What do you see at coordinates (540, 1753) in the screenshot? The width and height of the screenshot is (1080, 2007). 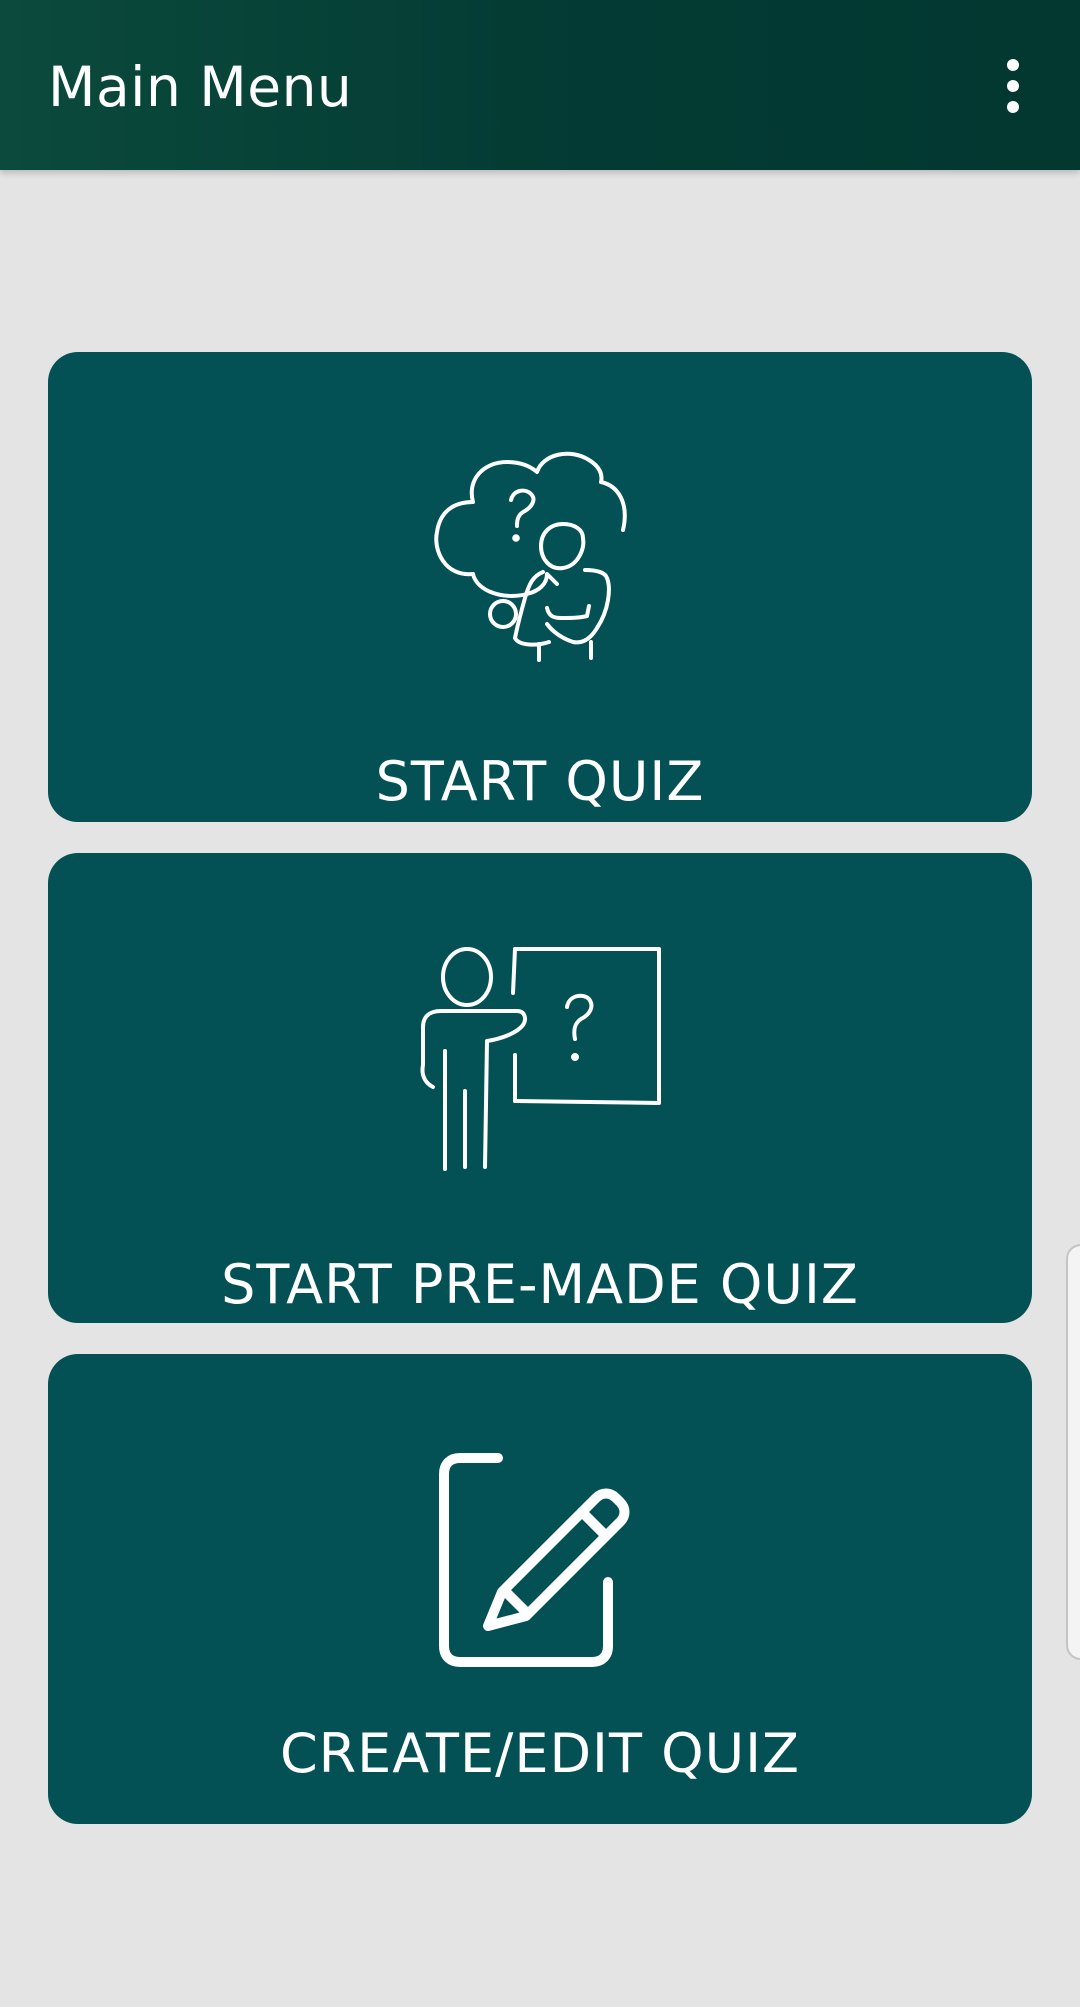 I see `create-edit-quiz-label: CREATE/EDIT QUIZ` at bounding box center [540, 1753].